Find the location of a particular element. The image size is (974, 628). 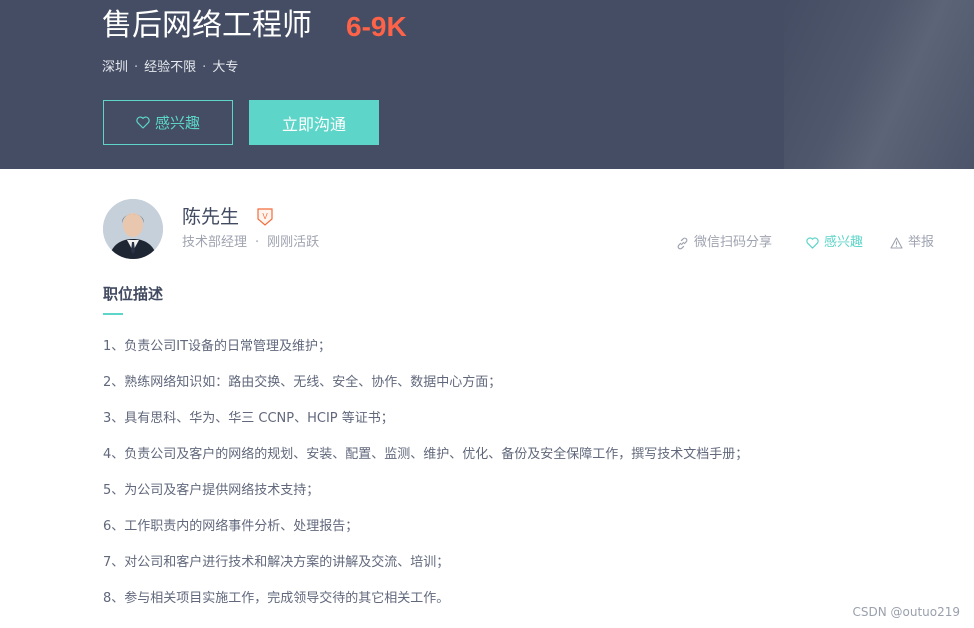

avatar is located at coordinates (133, 229).